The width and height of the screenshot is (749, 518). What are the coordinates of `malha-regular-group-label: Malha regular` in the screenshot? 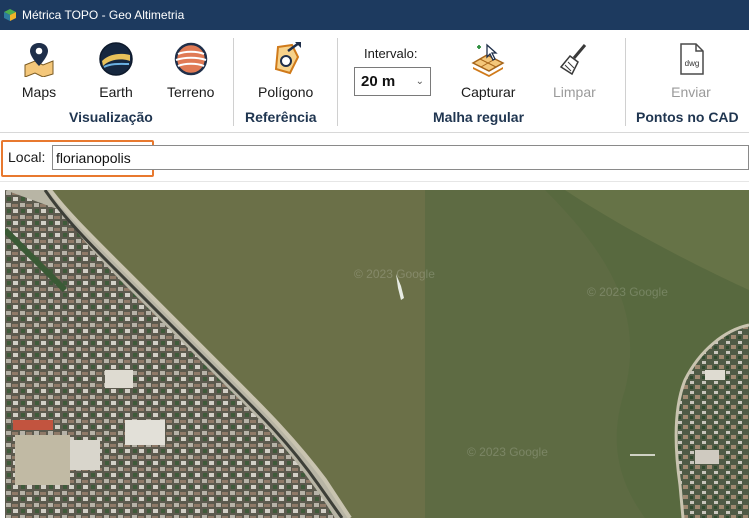 It's located at (479, 117).